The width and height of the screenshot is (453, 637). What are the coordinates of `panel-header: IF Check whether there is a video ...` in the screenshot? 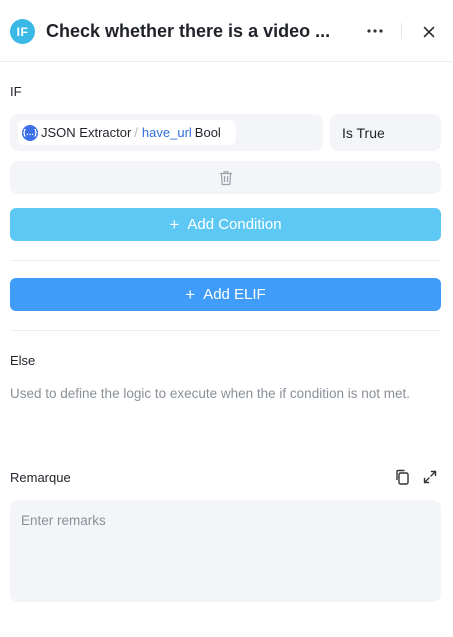 It's located at (226, 31).